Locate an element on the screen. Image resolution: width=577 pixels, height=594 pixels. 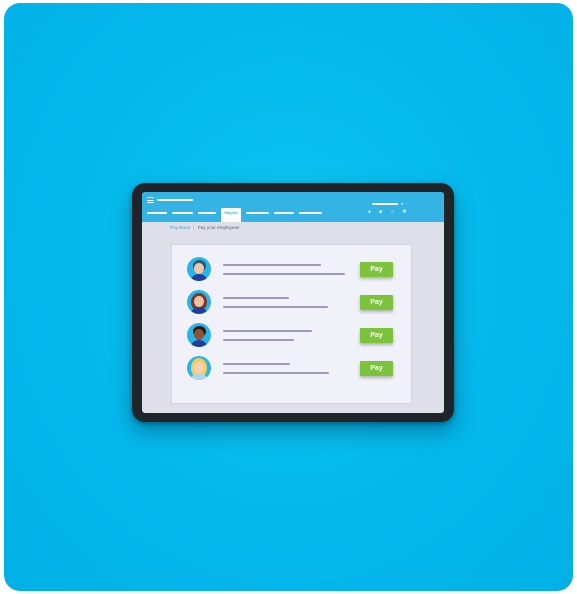
employee-list: Pay Pay Pay Pay is located at coordinates (291, 324).